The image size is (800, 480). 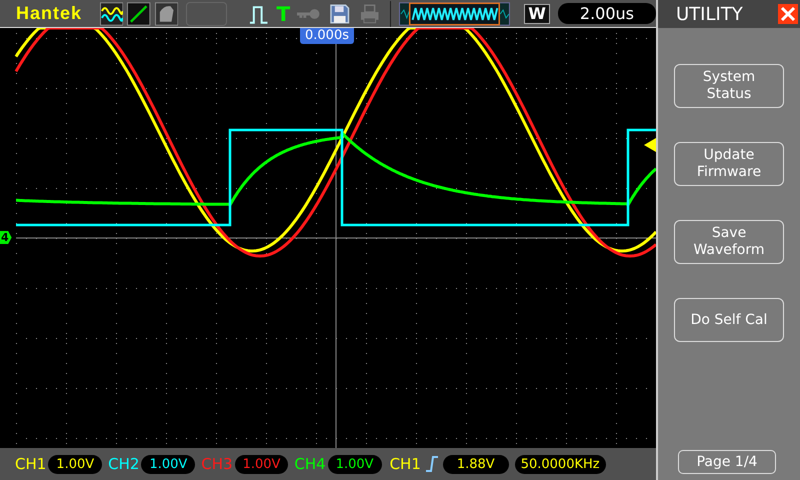 What do you see at coordinates (729, 242) in the screenshot?
I see `menu-button: Save Waveform` at bounding box center [729, 242].